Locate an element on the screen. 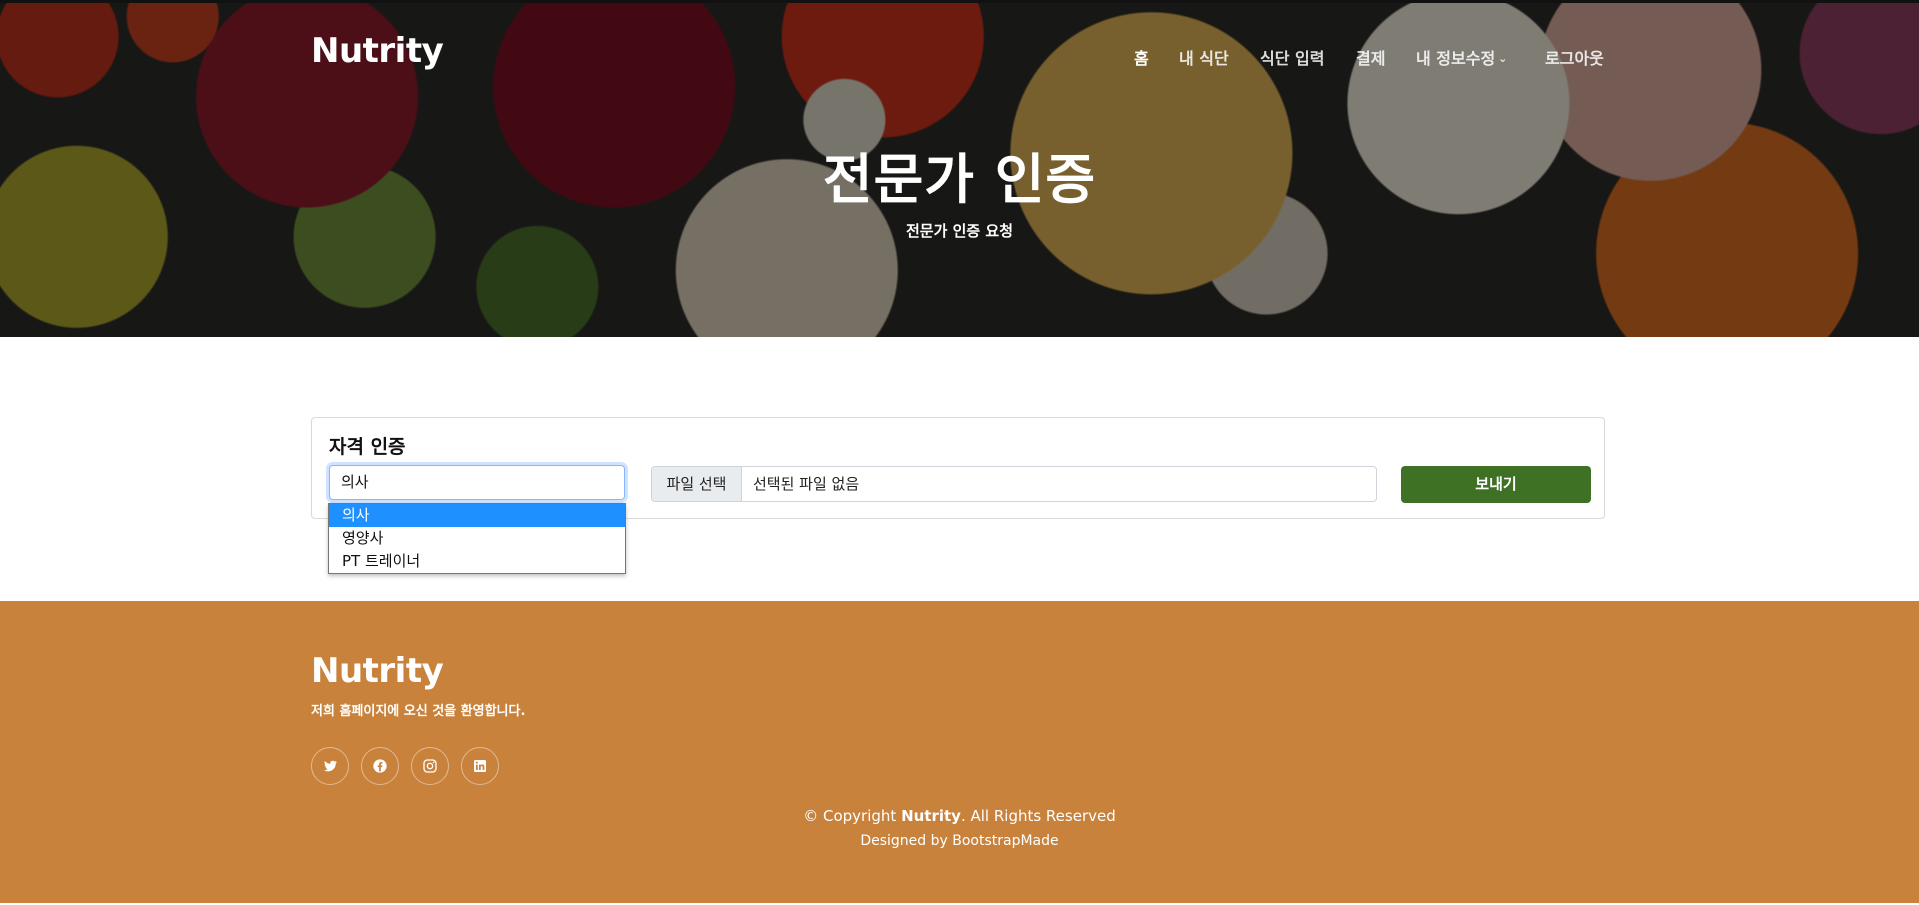  copyright-brand: Nutrity is located at coordinates (931, 816).